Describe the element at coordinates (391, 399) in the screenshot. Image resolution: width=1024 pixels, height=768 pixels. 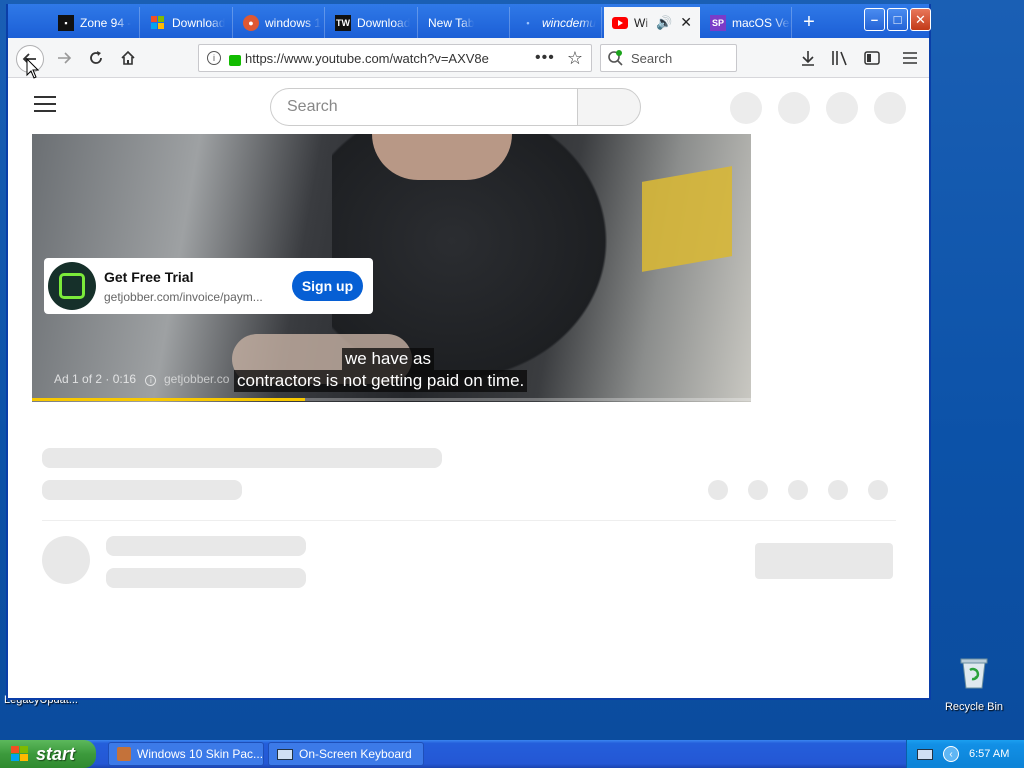
I see `ad-progress-bar` at that location.